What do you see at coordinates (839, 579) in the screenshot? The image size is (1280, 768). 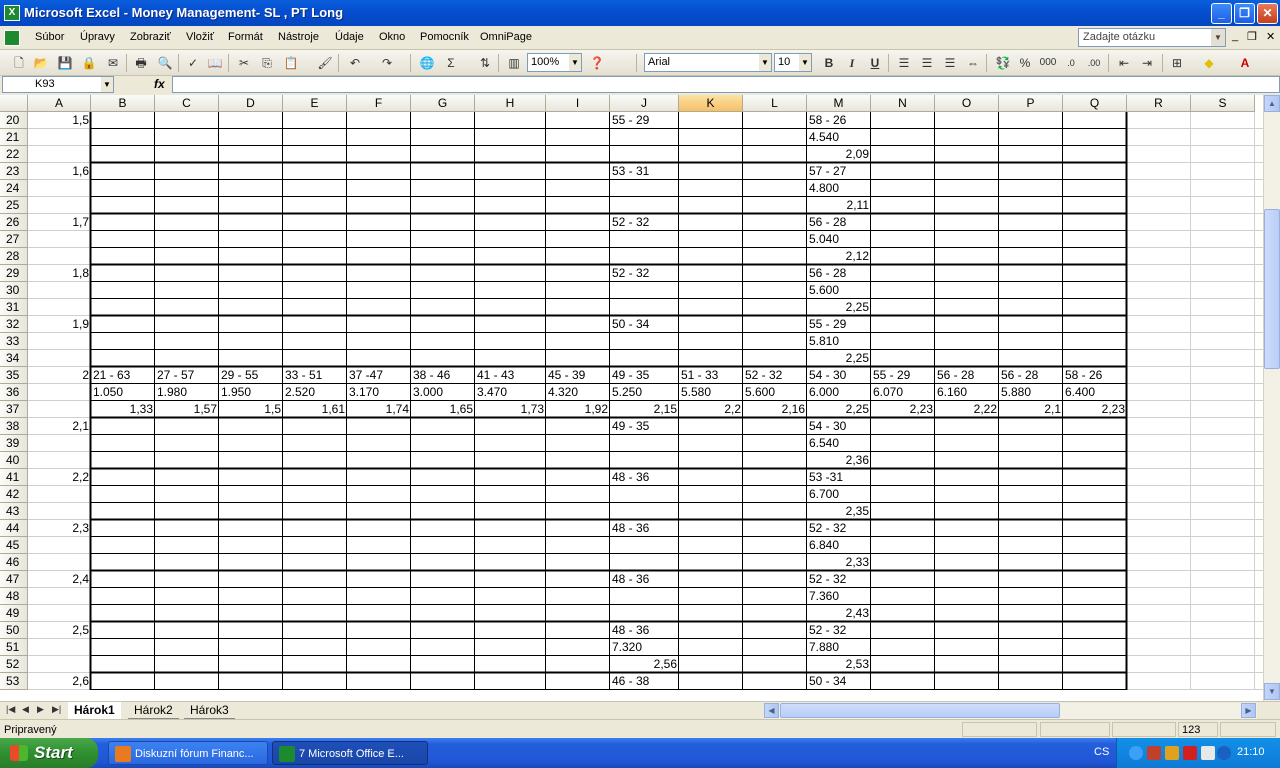 I see `cell-m47: 52 - 32` at bounding box center [839, 579].